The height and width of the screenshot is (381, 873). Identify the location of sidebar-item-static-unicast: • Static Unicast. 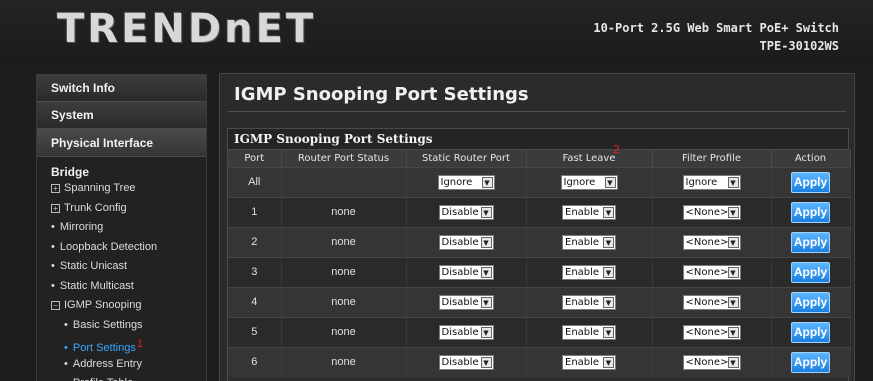
(121, 267).